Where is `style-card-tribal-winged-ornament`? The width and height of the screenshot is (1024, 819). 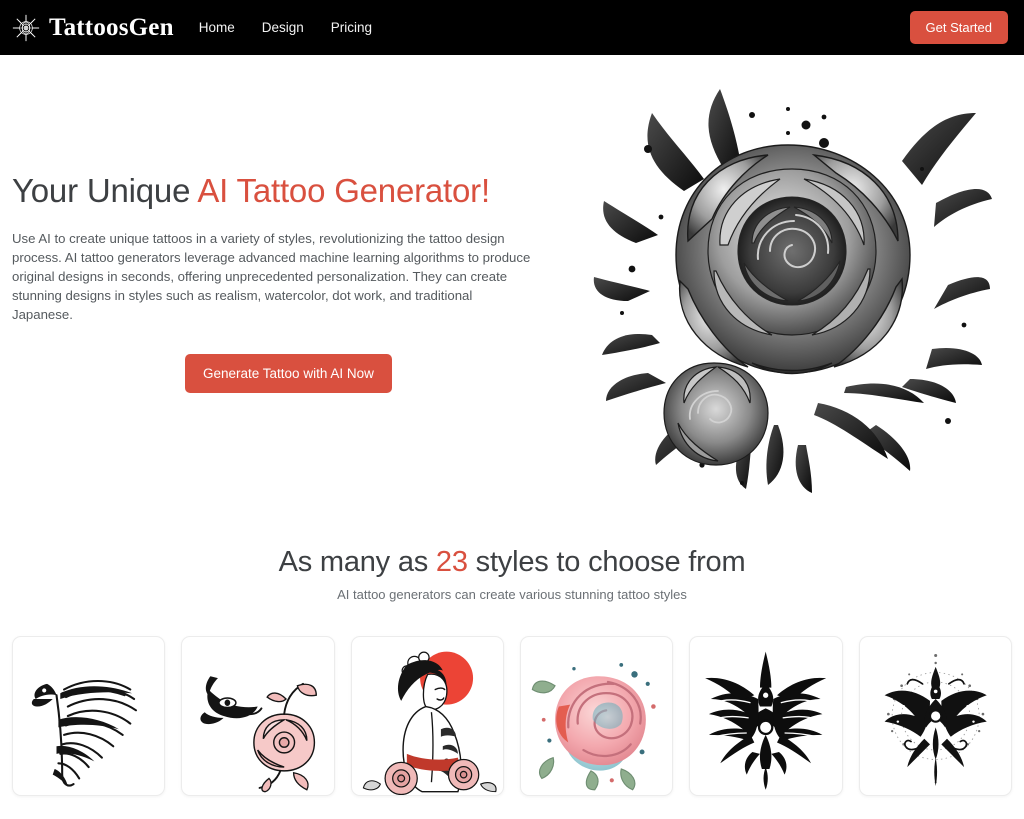 style-card-tribal-winged-ornament is located at coordinates (766, 716).